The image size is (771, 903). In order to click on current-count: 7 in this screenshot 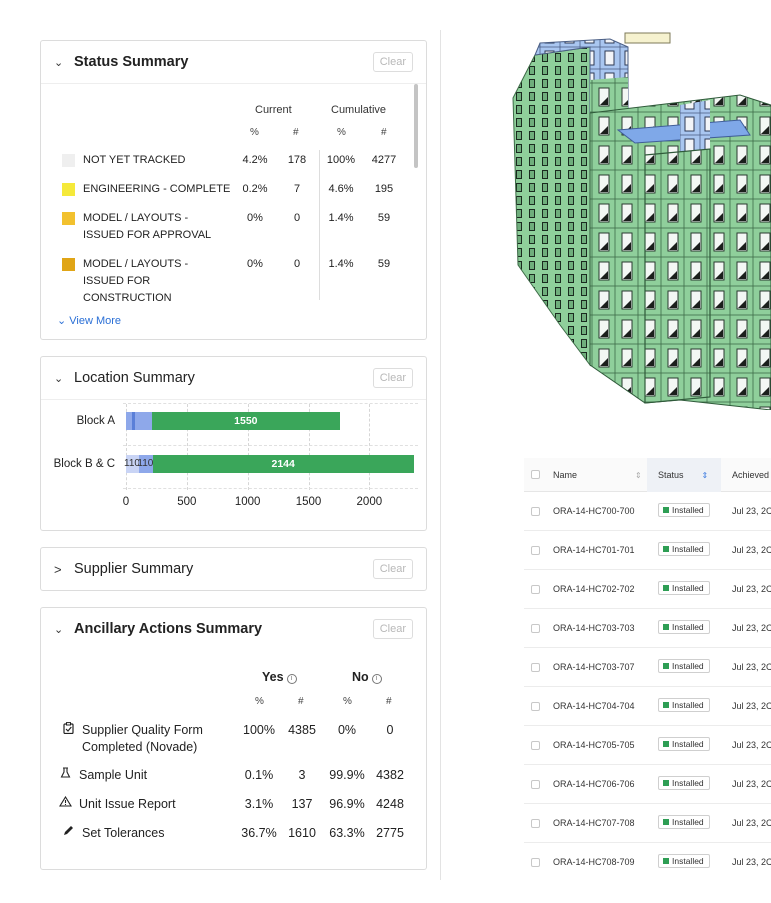, I will do `click(297, 189)`.